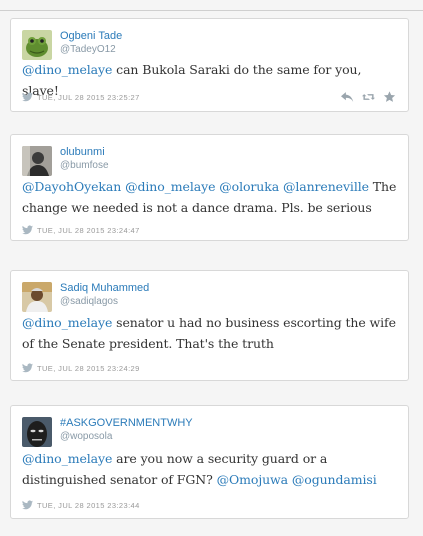 The image size is (423, 536). What do you see at coordinates (89, 301) in the screenshot?
I see `author-handle: @sadiqlagos` at bounding box center [89, 301].